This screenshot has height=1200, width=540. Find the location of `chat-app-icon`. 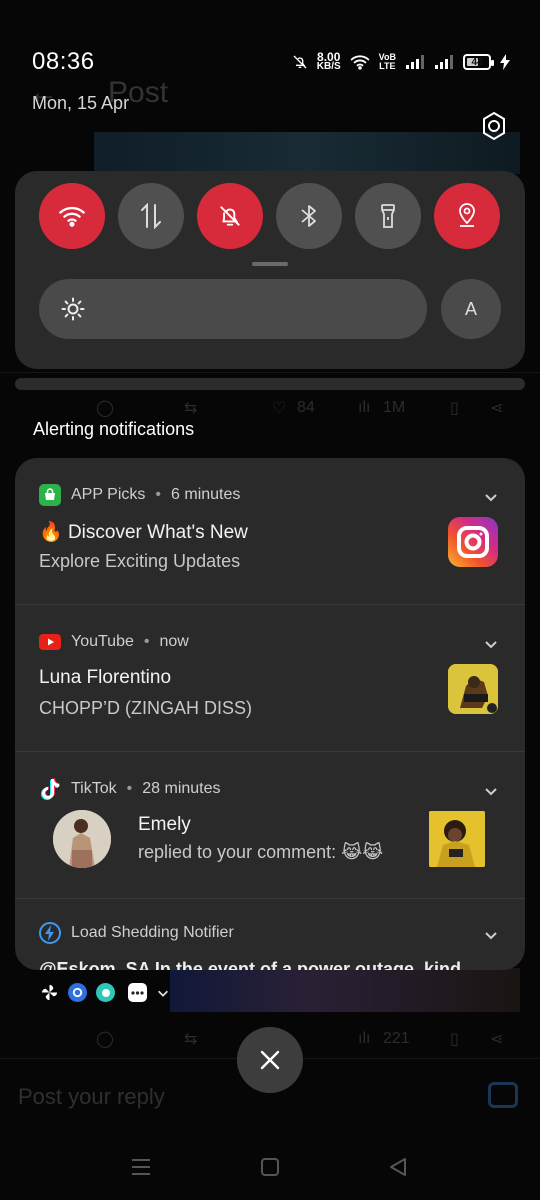

chat-app-icon is located at coordinates (105, 992).